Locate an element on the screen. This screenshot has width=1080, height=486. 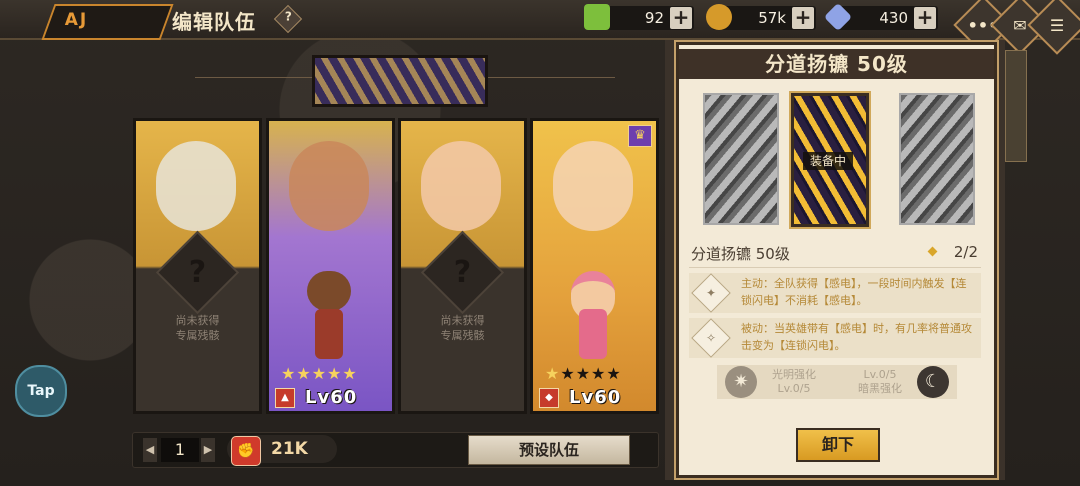
team-bar: ◀ 1 ▶ ✊ 21K 预设队伍 is located at coordinates (395, 450).